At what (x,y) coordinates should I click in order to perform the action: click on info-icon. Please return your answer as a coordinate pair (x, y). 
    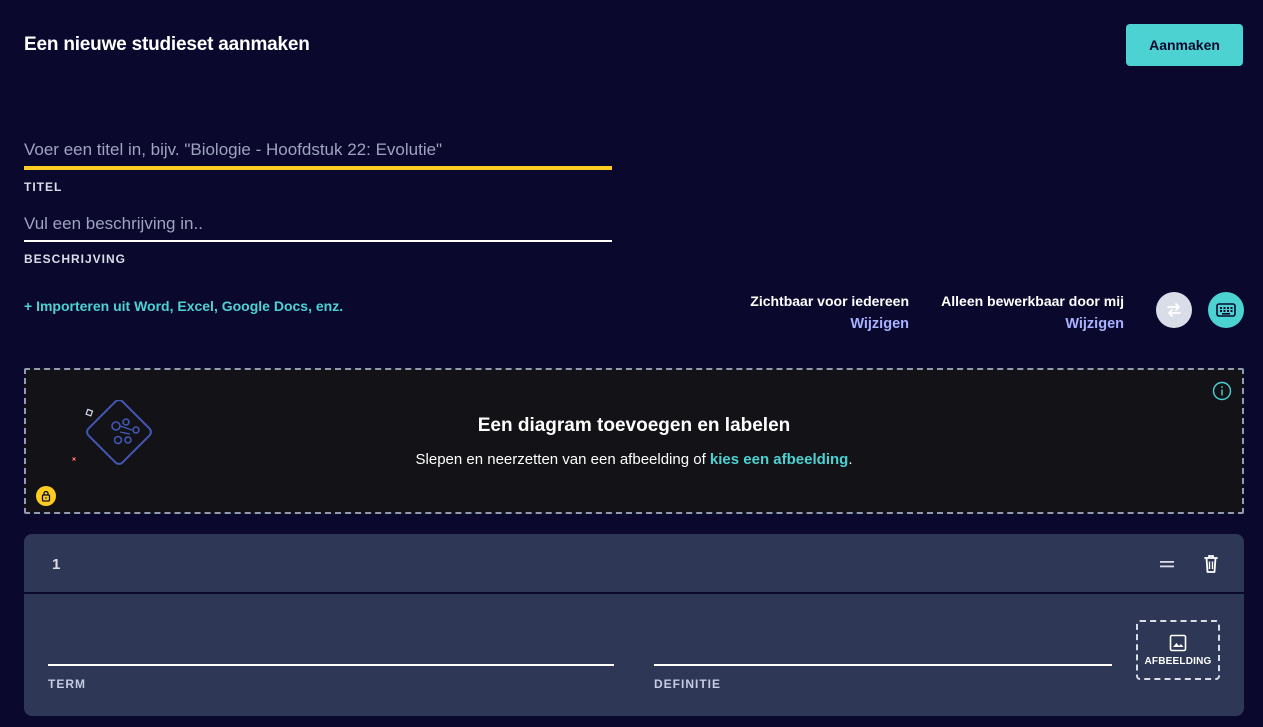
    Looking at the image, I should click on (1222, 391).